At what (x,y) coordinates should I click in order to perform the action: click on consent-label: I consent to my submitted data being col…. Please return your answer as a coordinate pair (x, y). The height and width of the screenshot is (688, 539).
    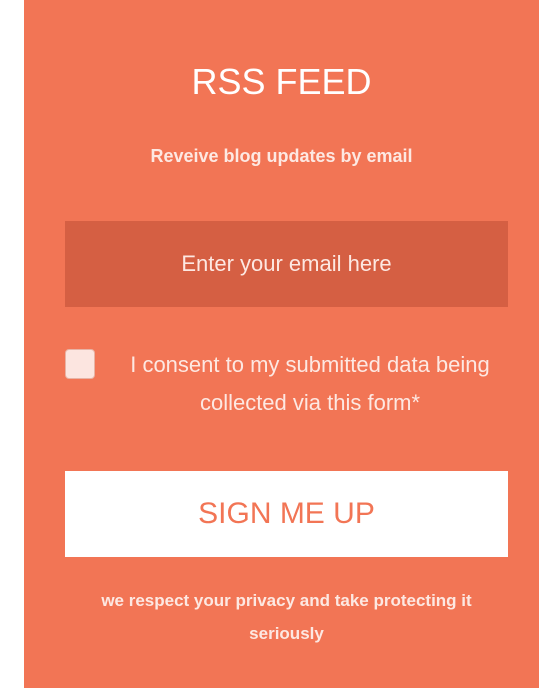
    Looking at the image, I should click on (310, 383).